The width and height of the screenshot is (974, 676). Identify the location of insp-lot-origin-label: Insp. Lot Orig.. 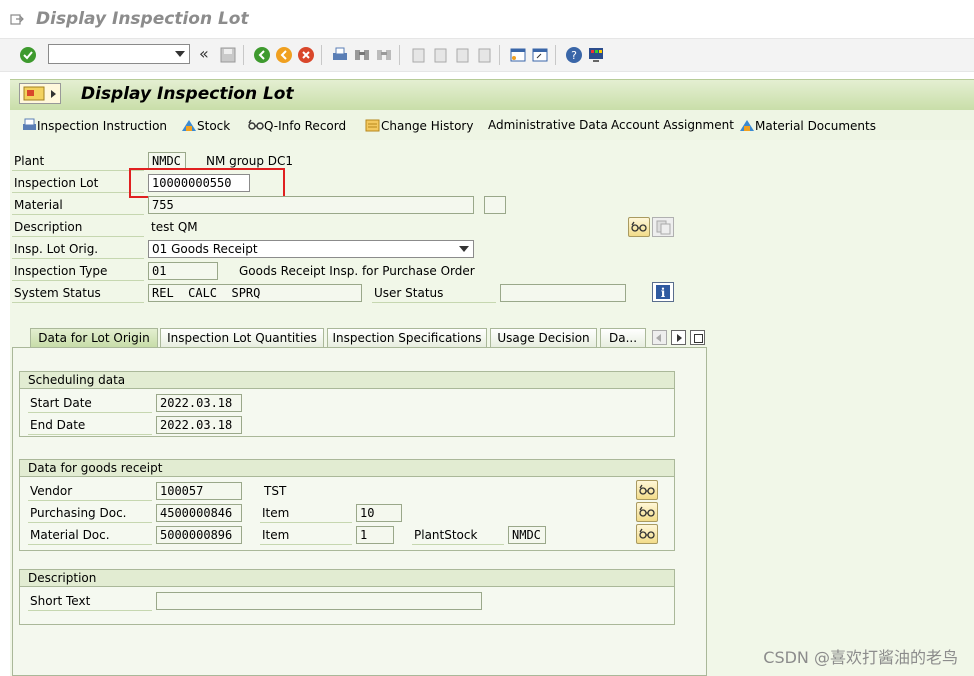
(56, 249).